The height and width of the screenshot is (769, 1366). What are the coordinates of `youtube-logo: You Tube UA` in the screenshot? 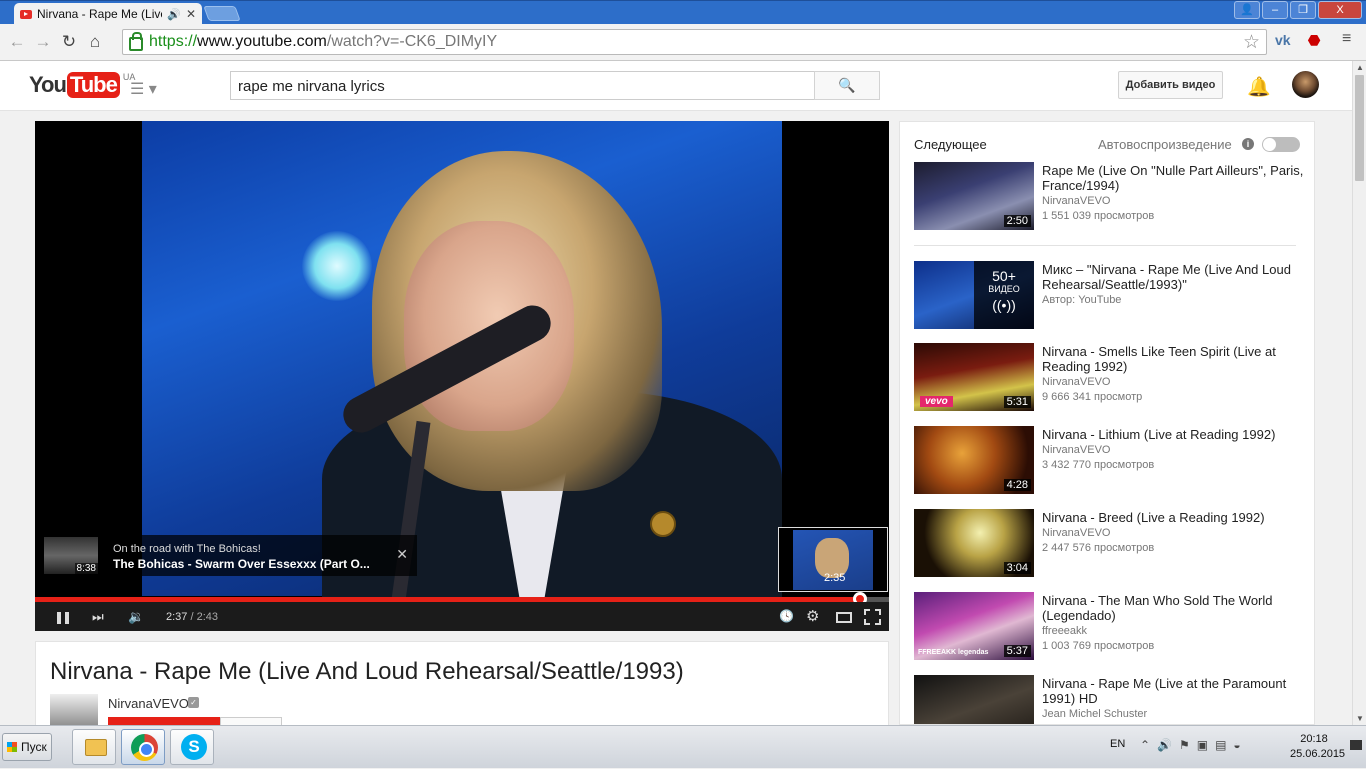 It's located at (82, 85).